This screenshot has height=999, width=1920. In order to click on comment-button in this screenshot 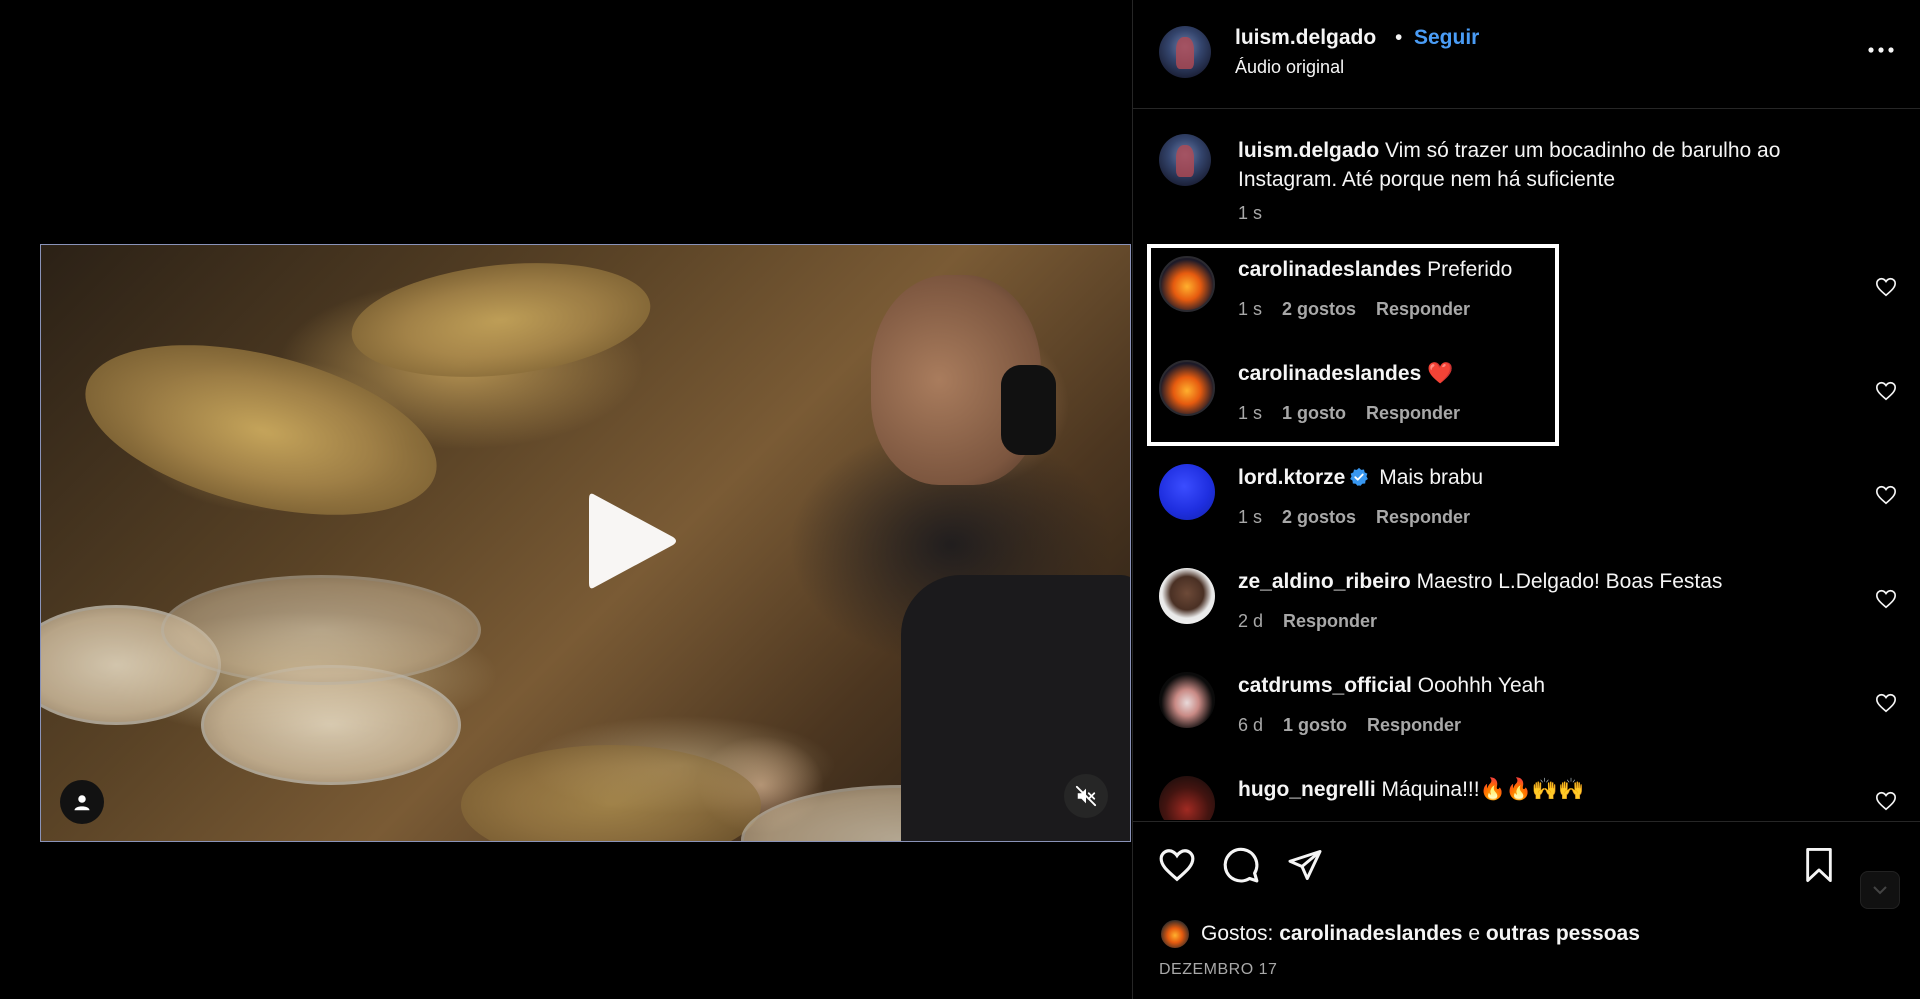, I will do `click(1241, 865)`.